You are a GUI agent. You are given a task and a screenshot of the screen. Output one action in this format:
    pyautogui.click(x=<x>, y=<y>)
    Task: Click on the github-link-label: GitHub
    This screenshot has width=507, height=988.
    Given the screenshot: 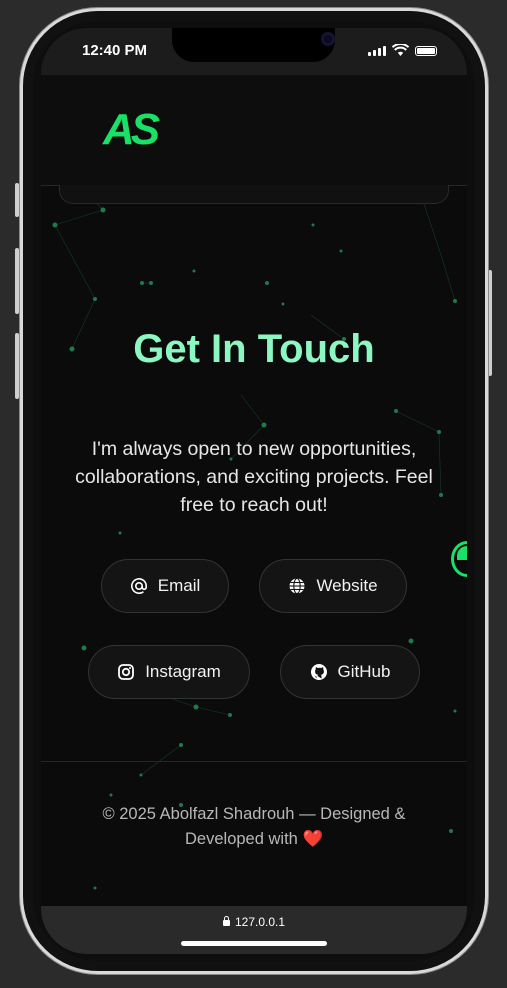 What is the action you would take?
    pyautogui.click(x=364, y=671)
    